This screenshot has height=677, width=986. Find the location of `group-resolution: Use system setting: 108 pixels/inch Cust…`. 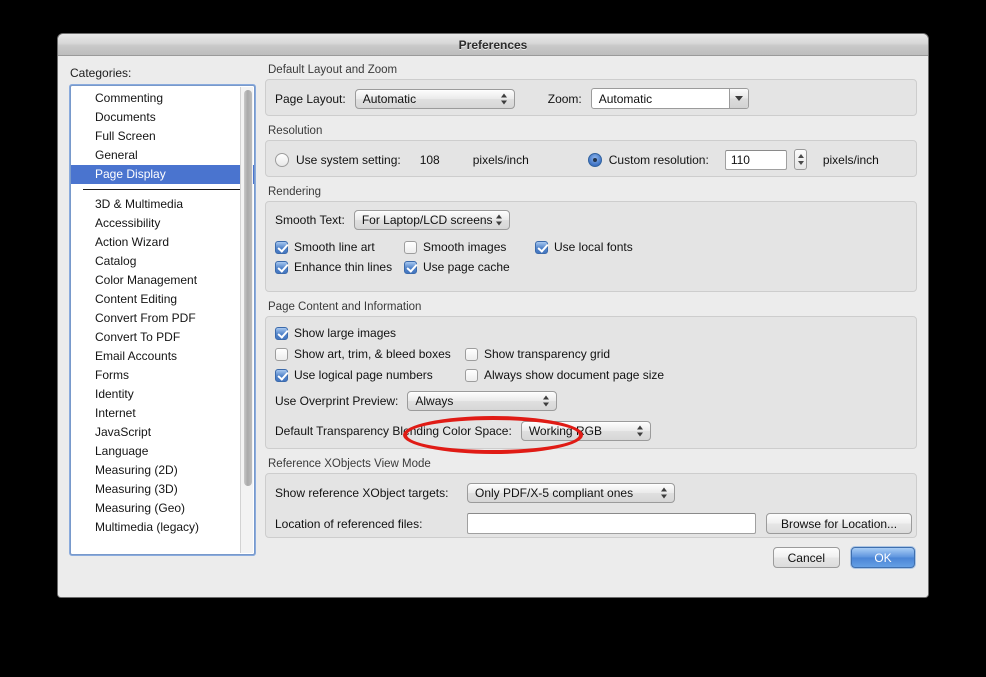

group-resolution: Use system setting: 108 pixels/inch Cust… is located at coordinates (591, 158).